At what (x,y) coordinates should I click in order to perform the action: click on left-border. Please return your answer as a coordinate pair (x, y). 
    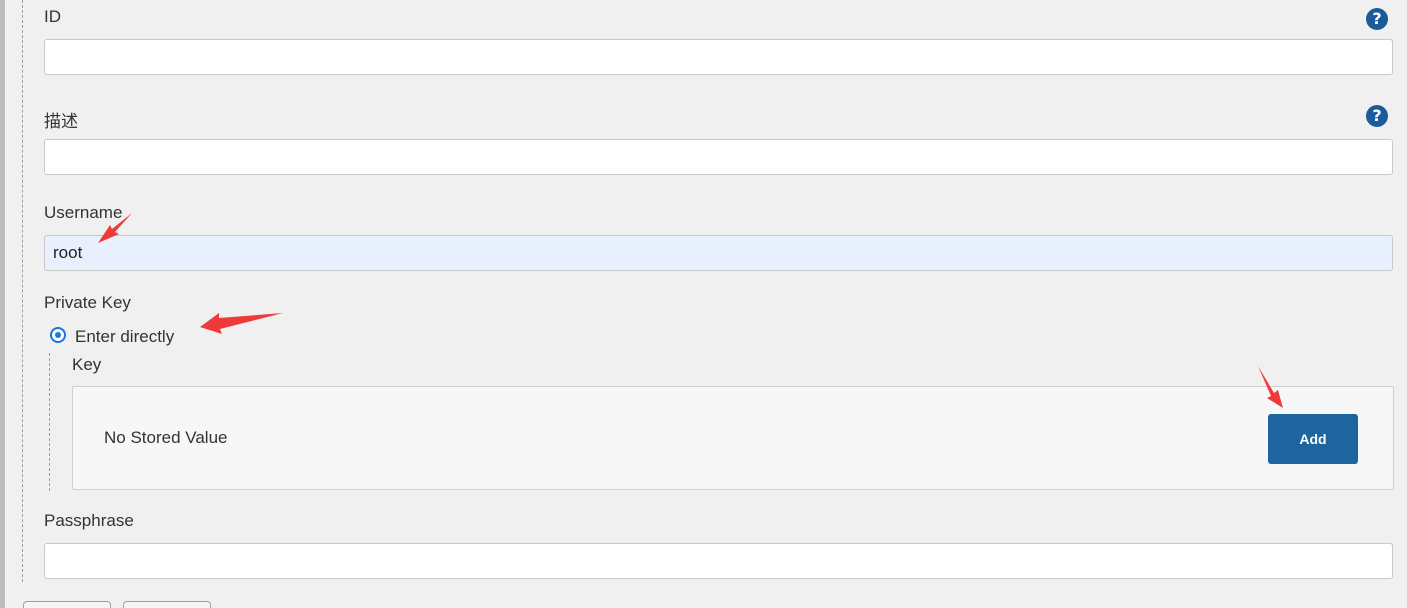
    Looking at the image, I should click on (2, 304).